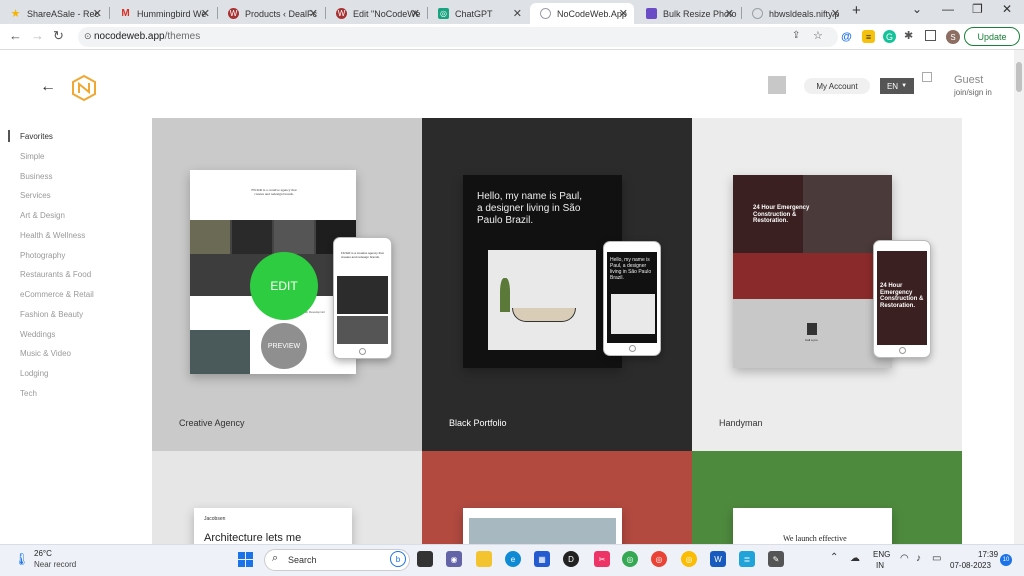 The height and width of the screenshot is (576, 1024). I want to click on language-label: EN, so click(892, 86).